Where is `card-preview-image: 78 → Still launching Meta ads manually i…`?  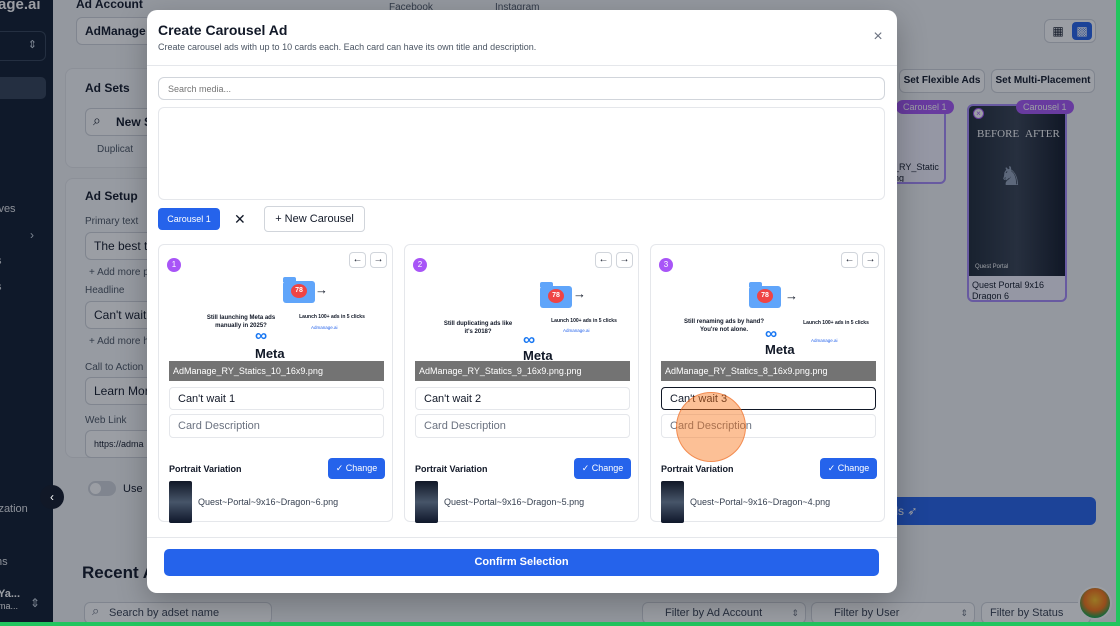
card-preview-image: 78 → Still launching Meta ads manually i… is located at coordinates (276, 318).